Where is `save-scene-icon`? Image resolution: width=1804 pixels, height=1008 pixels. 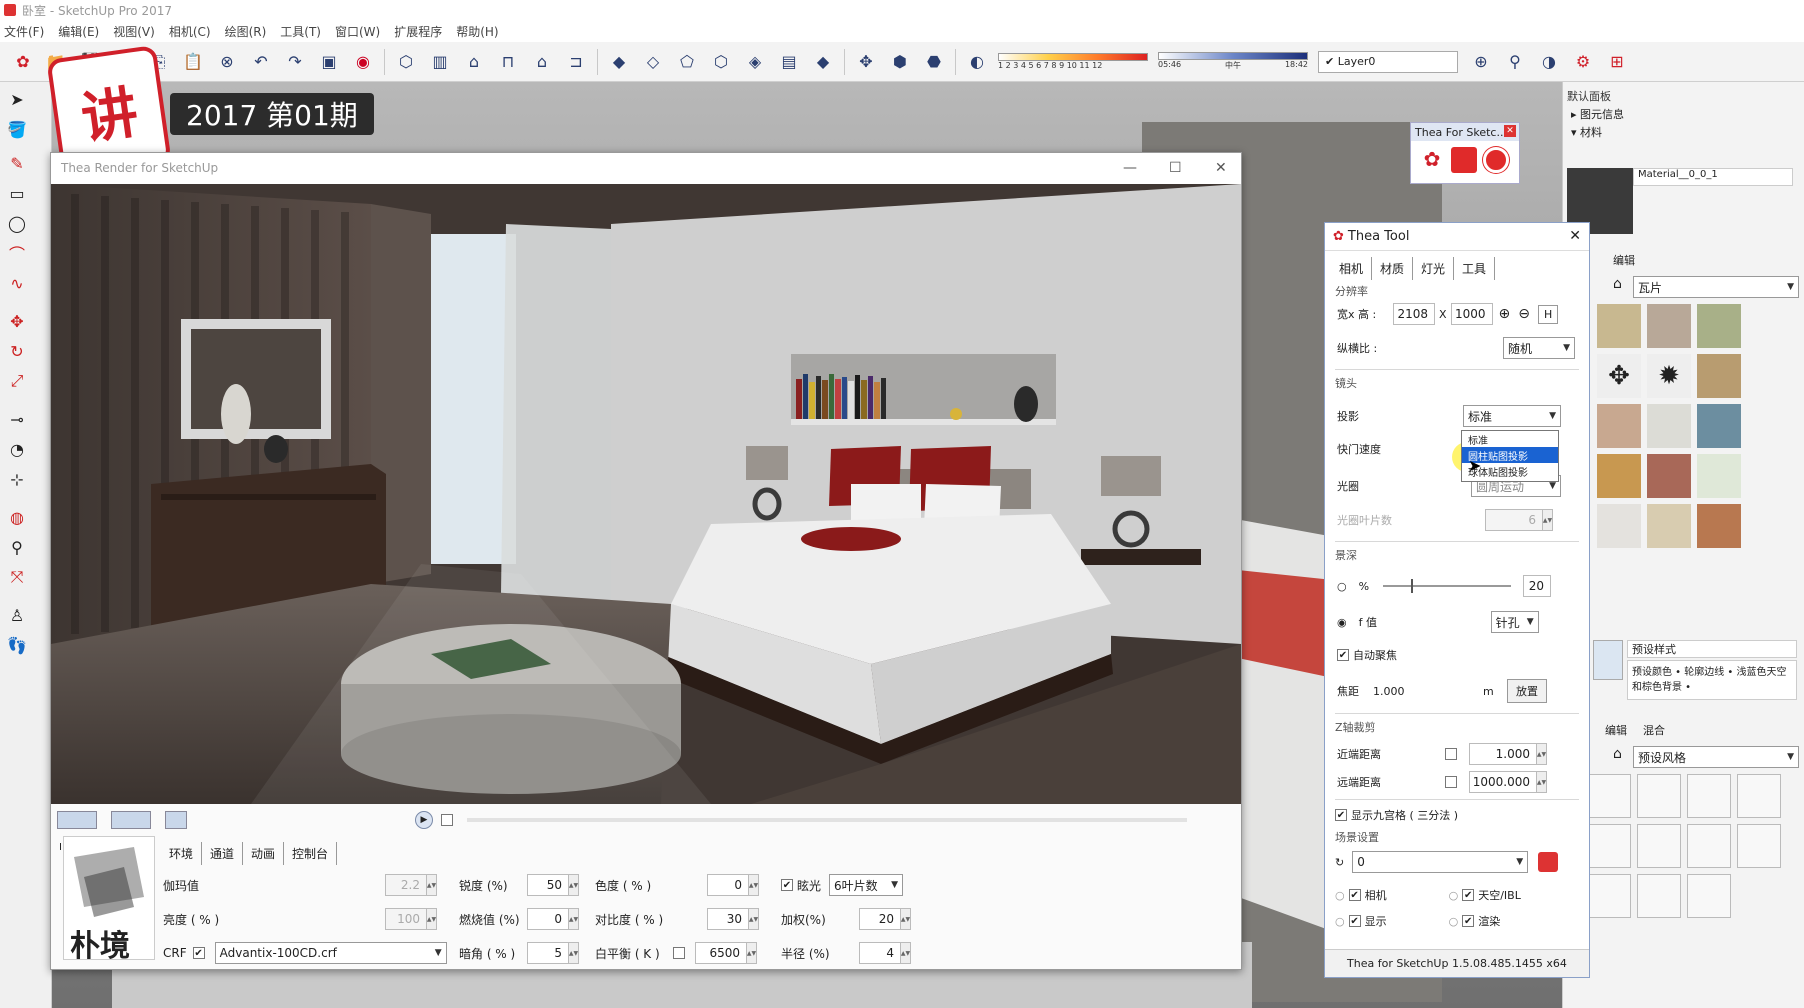
save-scene-icon is located at coordinates (1548, 862).